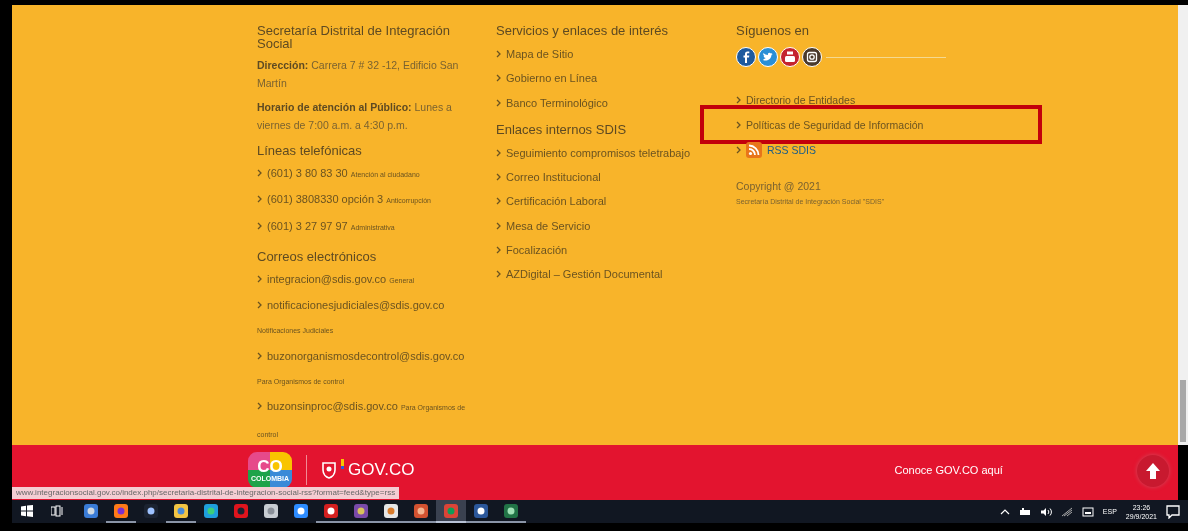 The width and height of the screenshot is (1188, 531). What do you see at coordinates (27, 510) in the screenshot?
I see `windows-icon` at bounding box center [27, 510].